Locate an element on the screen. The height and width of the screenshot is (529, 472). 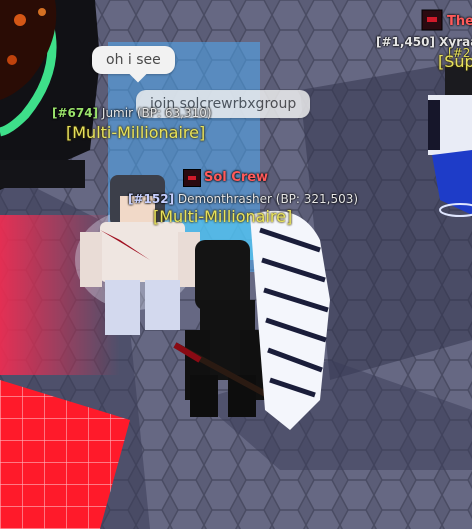
title-jumir: [Multi-Millionaire] is located at coordinates (136, 132).